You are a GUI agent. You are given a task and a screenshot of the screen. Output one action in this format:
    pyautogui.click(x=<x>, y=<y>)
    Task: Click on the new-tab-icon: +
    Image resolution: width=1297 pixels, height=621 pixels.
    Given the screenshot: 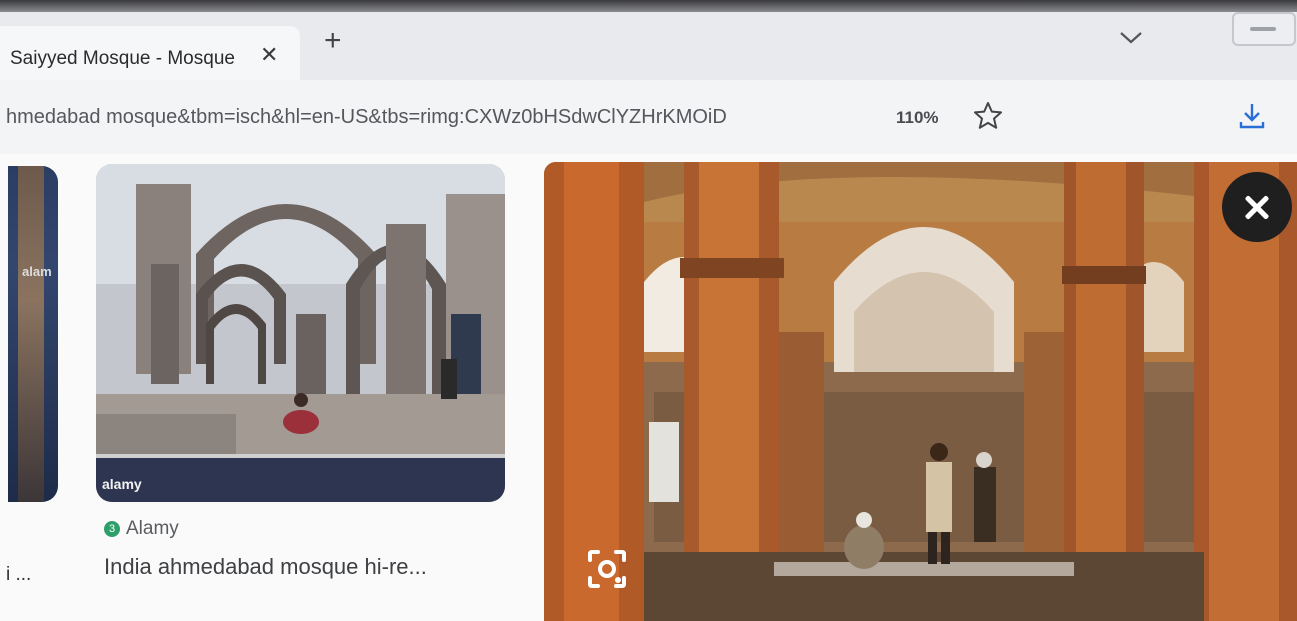 What is the action you would take?
    pyautogui.click(x=333, y=41)
    